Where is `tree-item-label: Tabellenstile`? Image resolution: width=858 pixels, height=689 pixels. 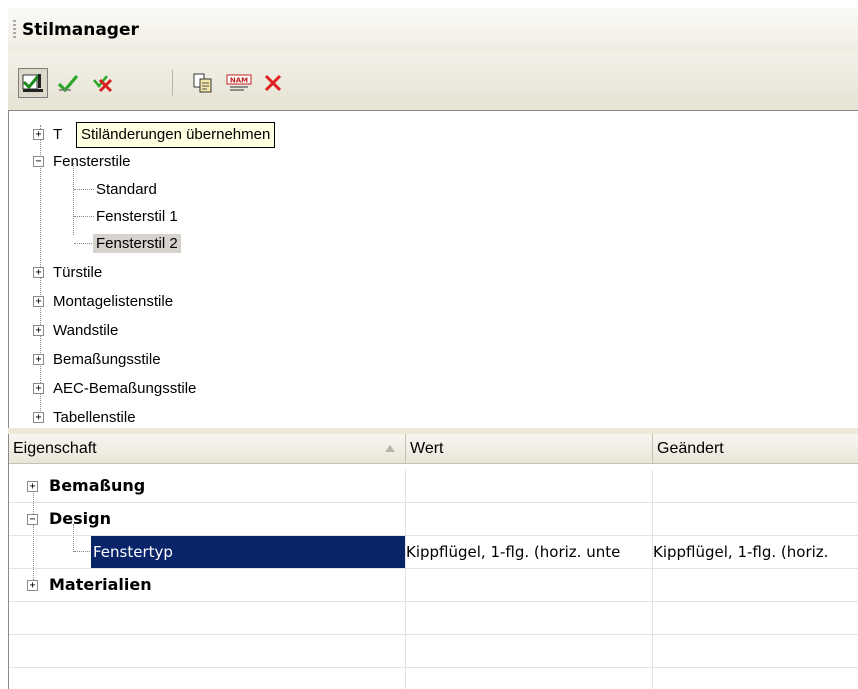 tree-item-label: Tabellenstile is located at coordinates (94, 417).